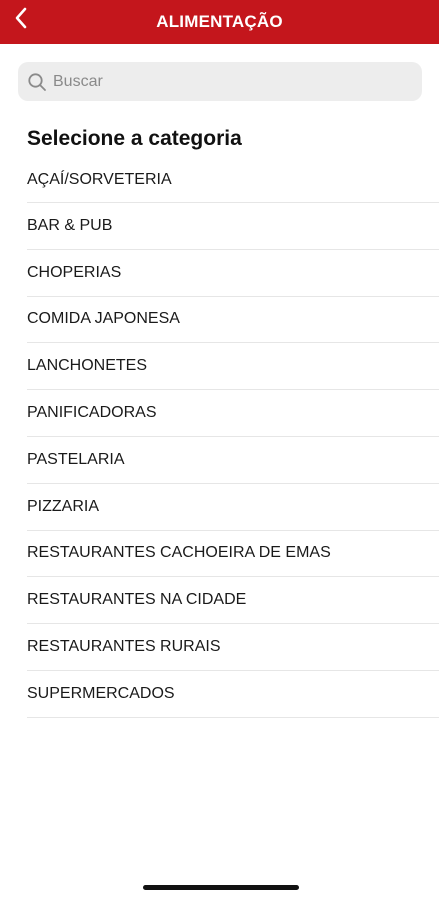 The height and width of the screenshot is (900, 439). I want to click on page-title: ALIMENTAÇÃO, so click(219, 21).